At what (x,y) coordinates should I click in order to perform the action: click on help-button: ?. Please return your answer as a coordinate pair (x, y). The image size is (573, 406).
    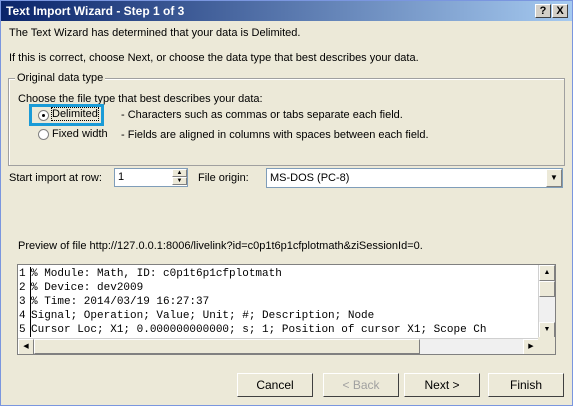
    Looking at the image, I should click on (543, 11).